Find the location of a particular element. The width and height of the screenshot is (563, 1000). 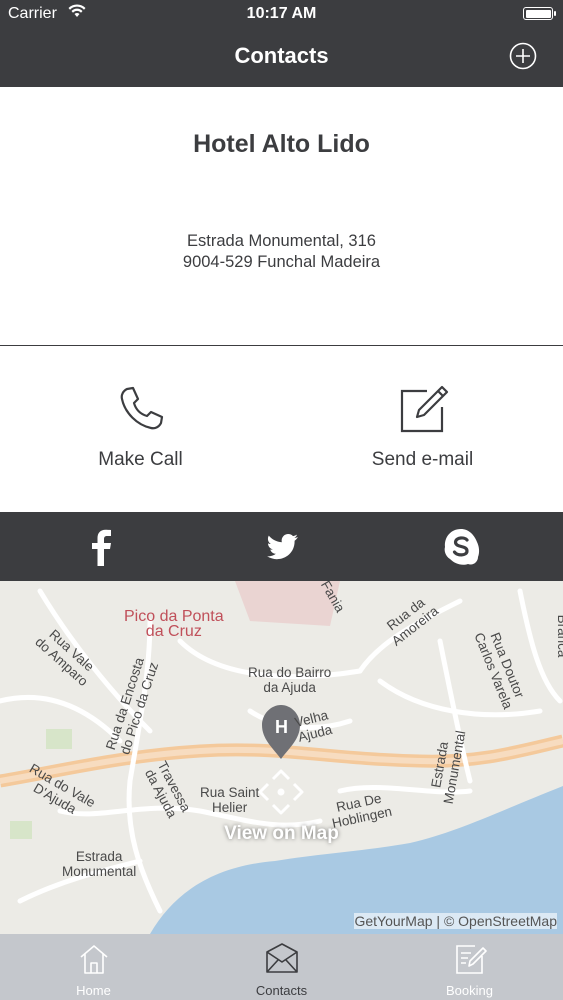

twitter-button is located at coordinates (282, 547).